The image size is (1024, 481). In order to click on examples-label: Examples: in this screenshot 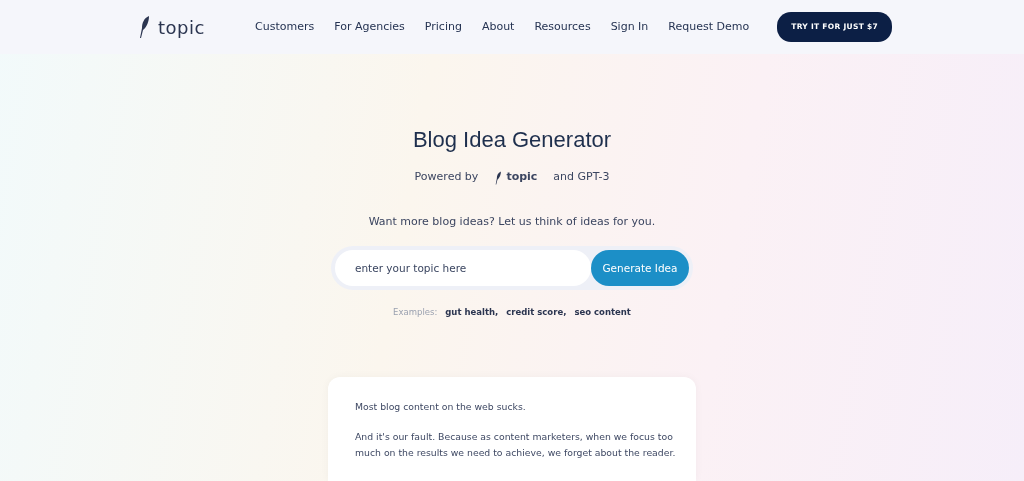, I will do `click(415, 313)`.